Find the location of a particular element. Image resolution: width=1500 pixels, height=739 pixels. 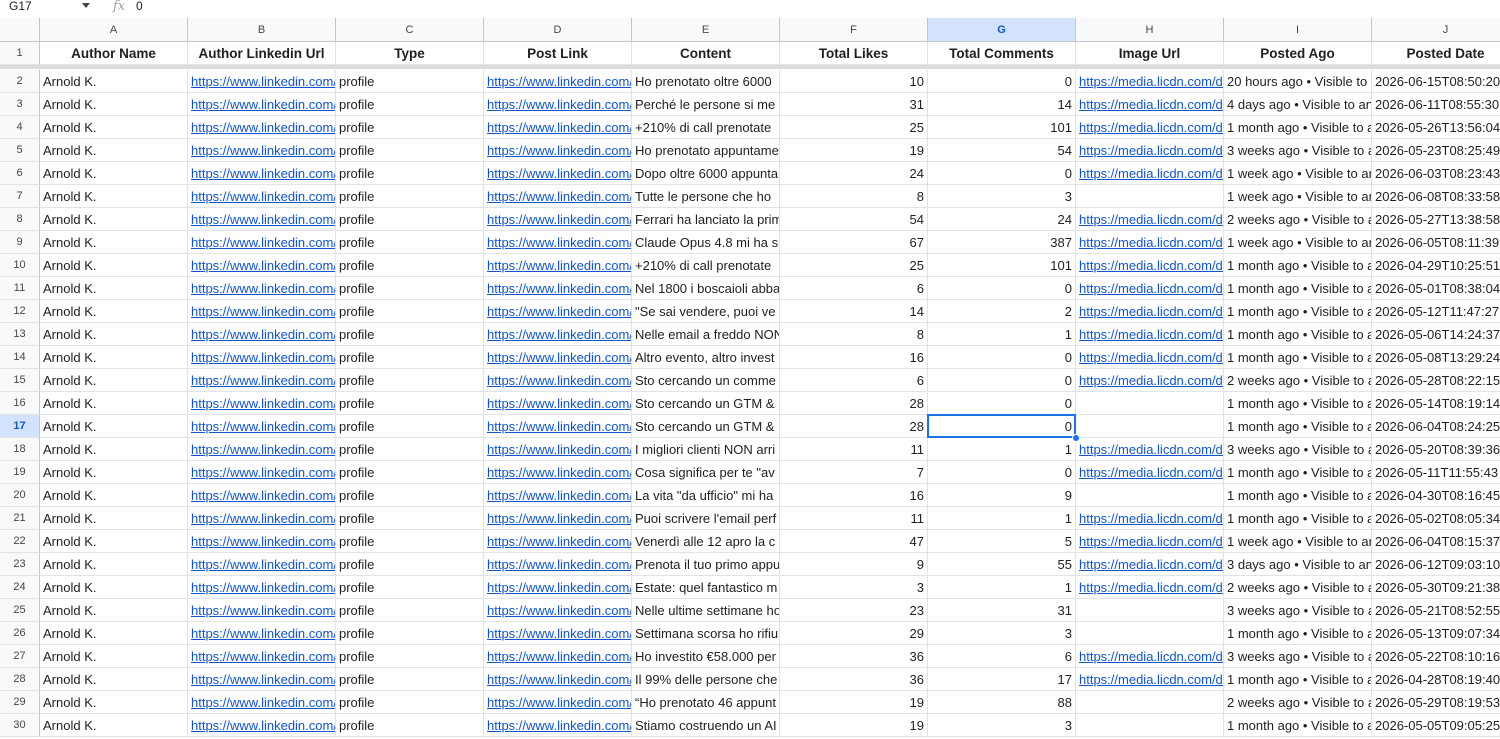

column-header-j: J is located at coordinates (1436, 30).